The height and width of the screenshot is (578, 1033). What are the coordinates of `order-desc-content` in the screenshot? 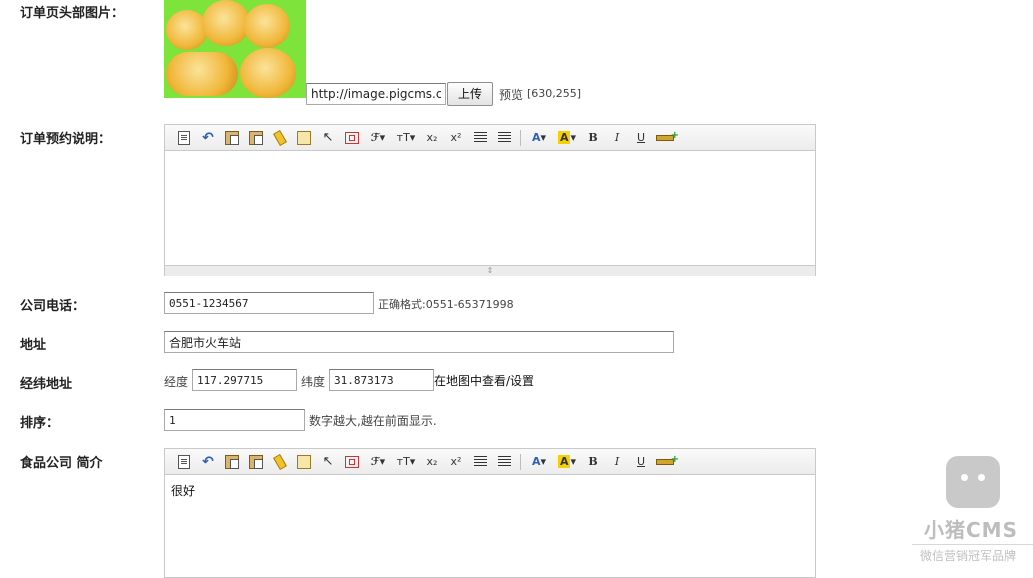 It's located at (490, 208).